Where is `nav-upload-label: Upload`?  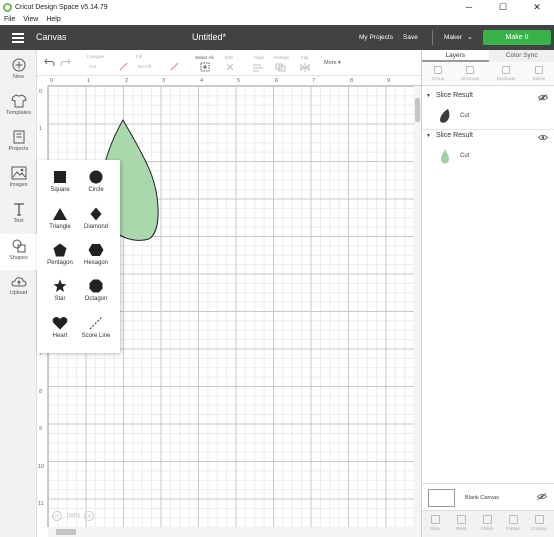
nav-upload-label: Upload is located at coordinates (18, 293).